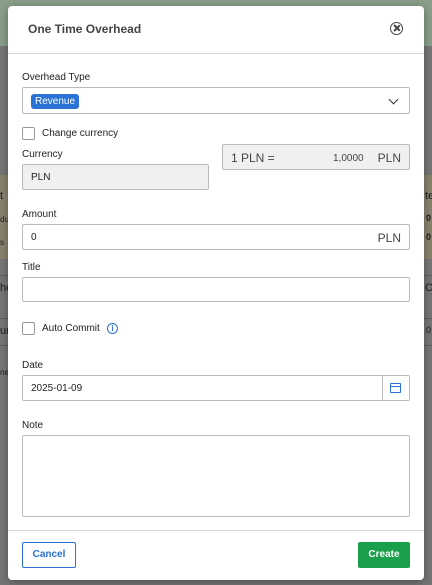  Describe the element at coordinates (348, 158) in the screenshot. I see `exchange-rate-value: 1,0000` at that location.